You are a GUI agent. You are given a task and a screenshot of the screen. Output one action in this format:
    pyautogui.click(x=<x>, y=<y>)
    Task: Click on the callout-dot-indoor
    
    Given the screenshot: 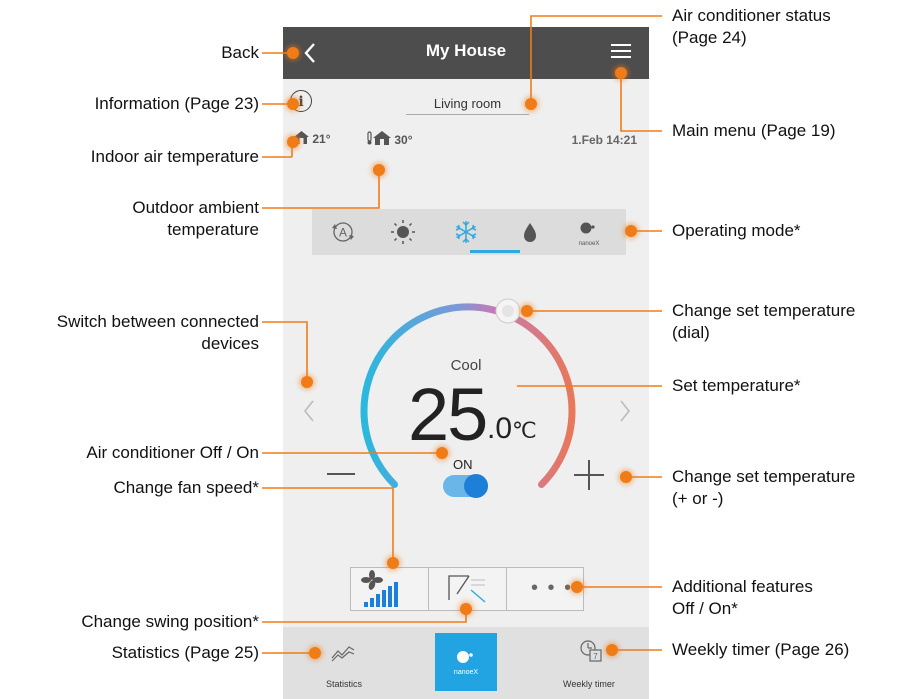 What is the action you would take?
    pyautogui.click(x=293, y=142)
    